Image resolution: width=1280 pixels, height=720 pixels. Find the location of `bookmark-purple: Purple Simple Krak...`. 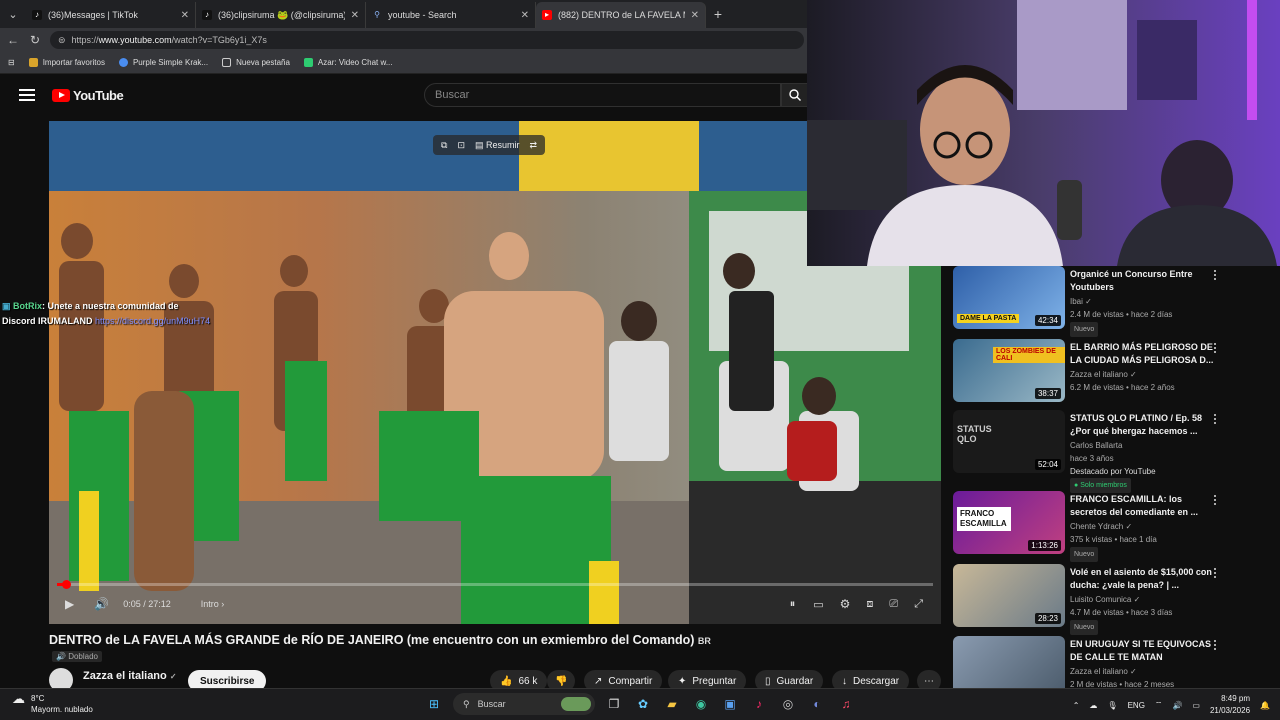

bookmark-purple: Purple Simple Krak... is located at coordinates (163, 62).